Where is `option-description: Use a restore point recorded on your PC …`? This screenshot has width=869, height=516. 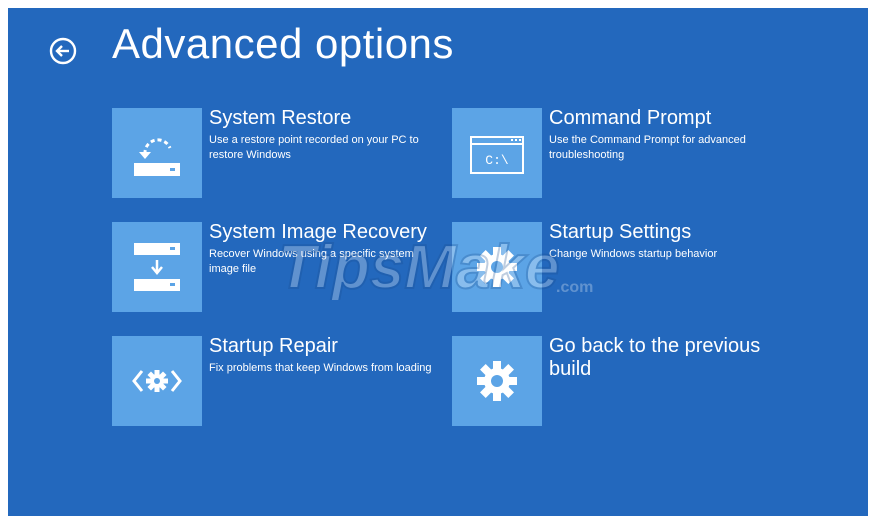 option-description: Use a restore point recorded on your PC … is located at coordinates (314, 147).